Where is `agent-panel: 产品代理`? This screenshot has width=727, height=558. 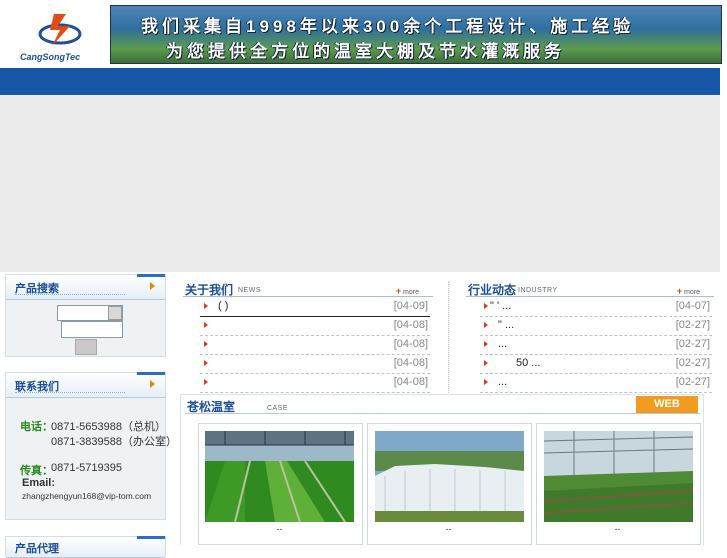
agent-panel: 产品代理 is located at coordinates (85, 547).